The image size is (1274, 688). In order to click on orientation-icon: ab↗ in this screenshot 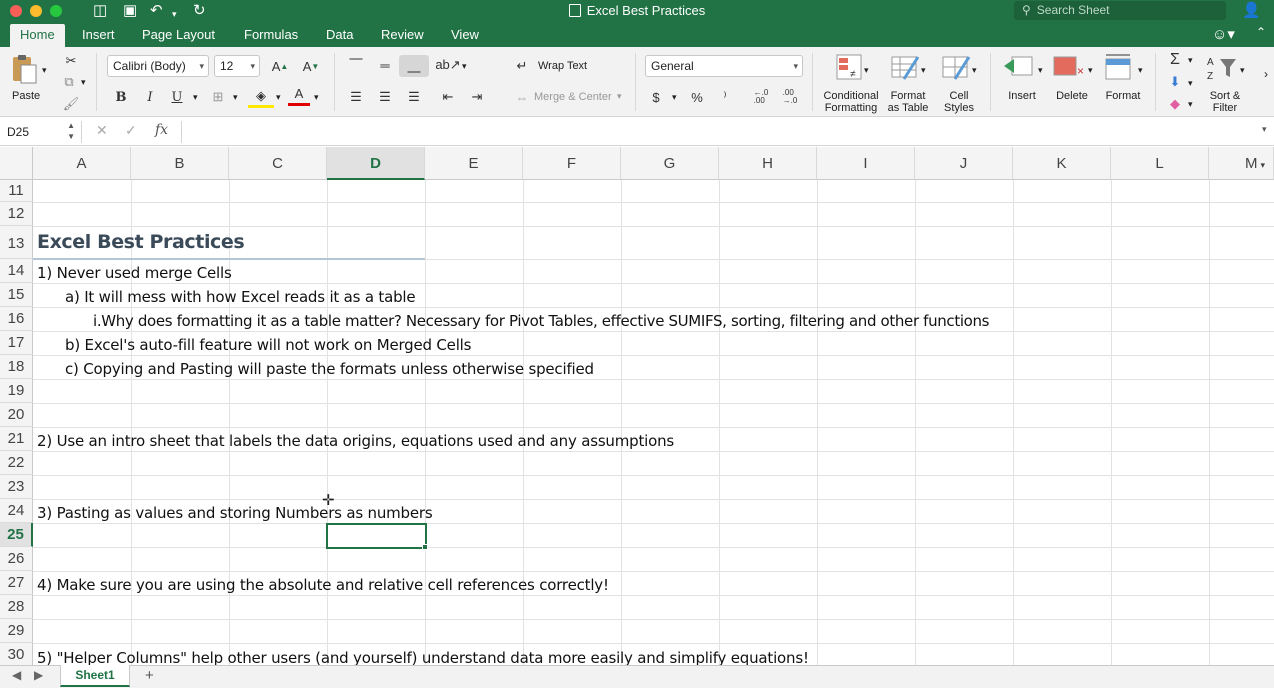, I will do `click(448, 65)`.